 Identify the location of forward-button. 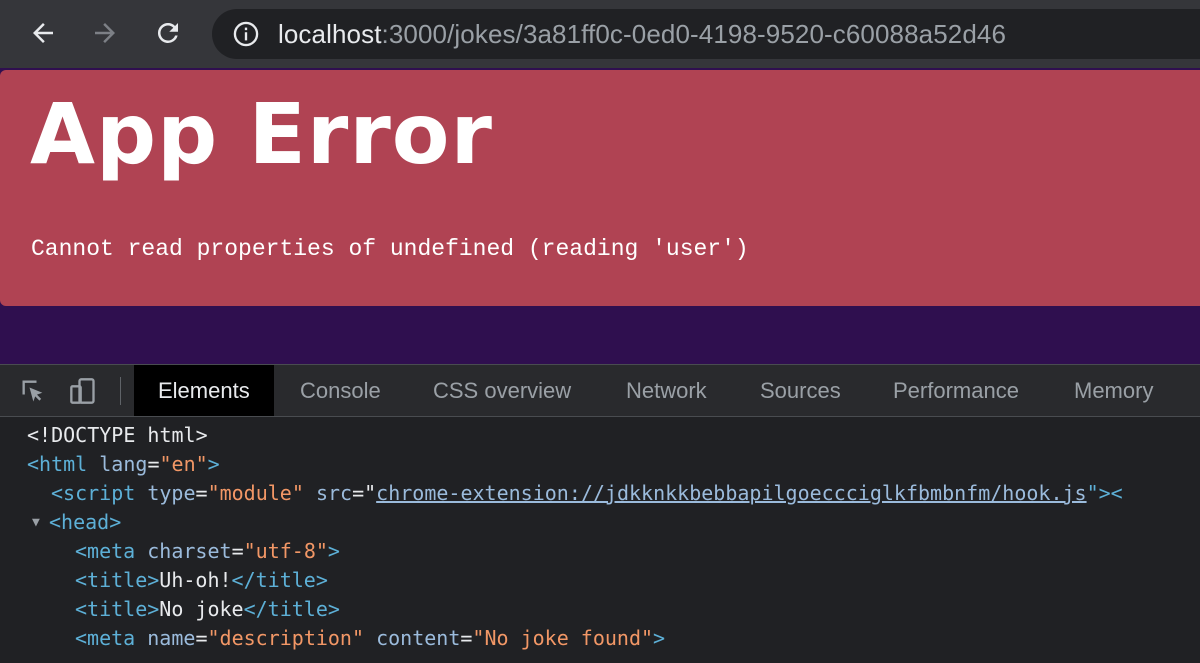
(105, 33).